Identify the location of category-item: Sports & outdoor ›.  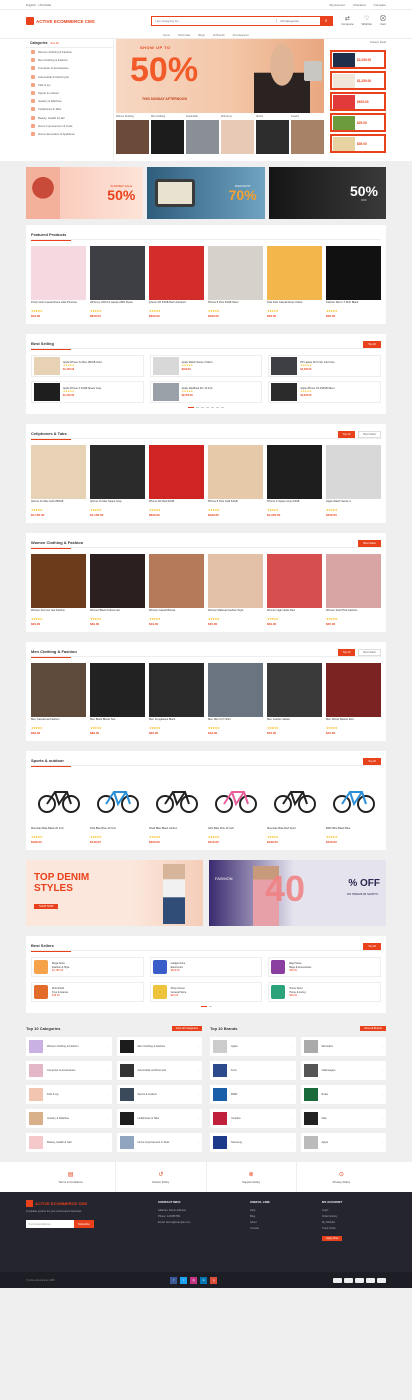
(159, 1095).